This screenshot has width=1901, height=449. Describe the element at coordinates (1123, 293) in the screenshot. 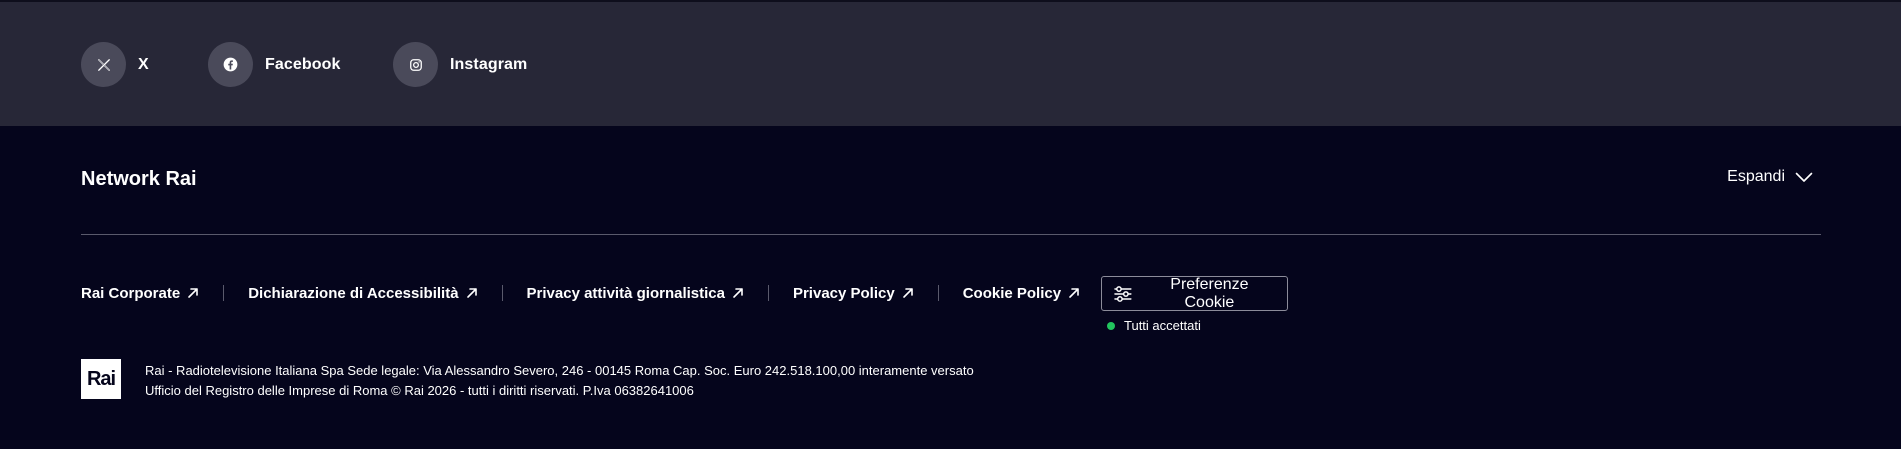

I see `sliders-icon` at that location.